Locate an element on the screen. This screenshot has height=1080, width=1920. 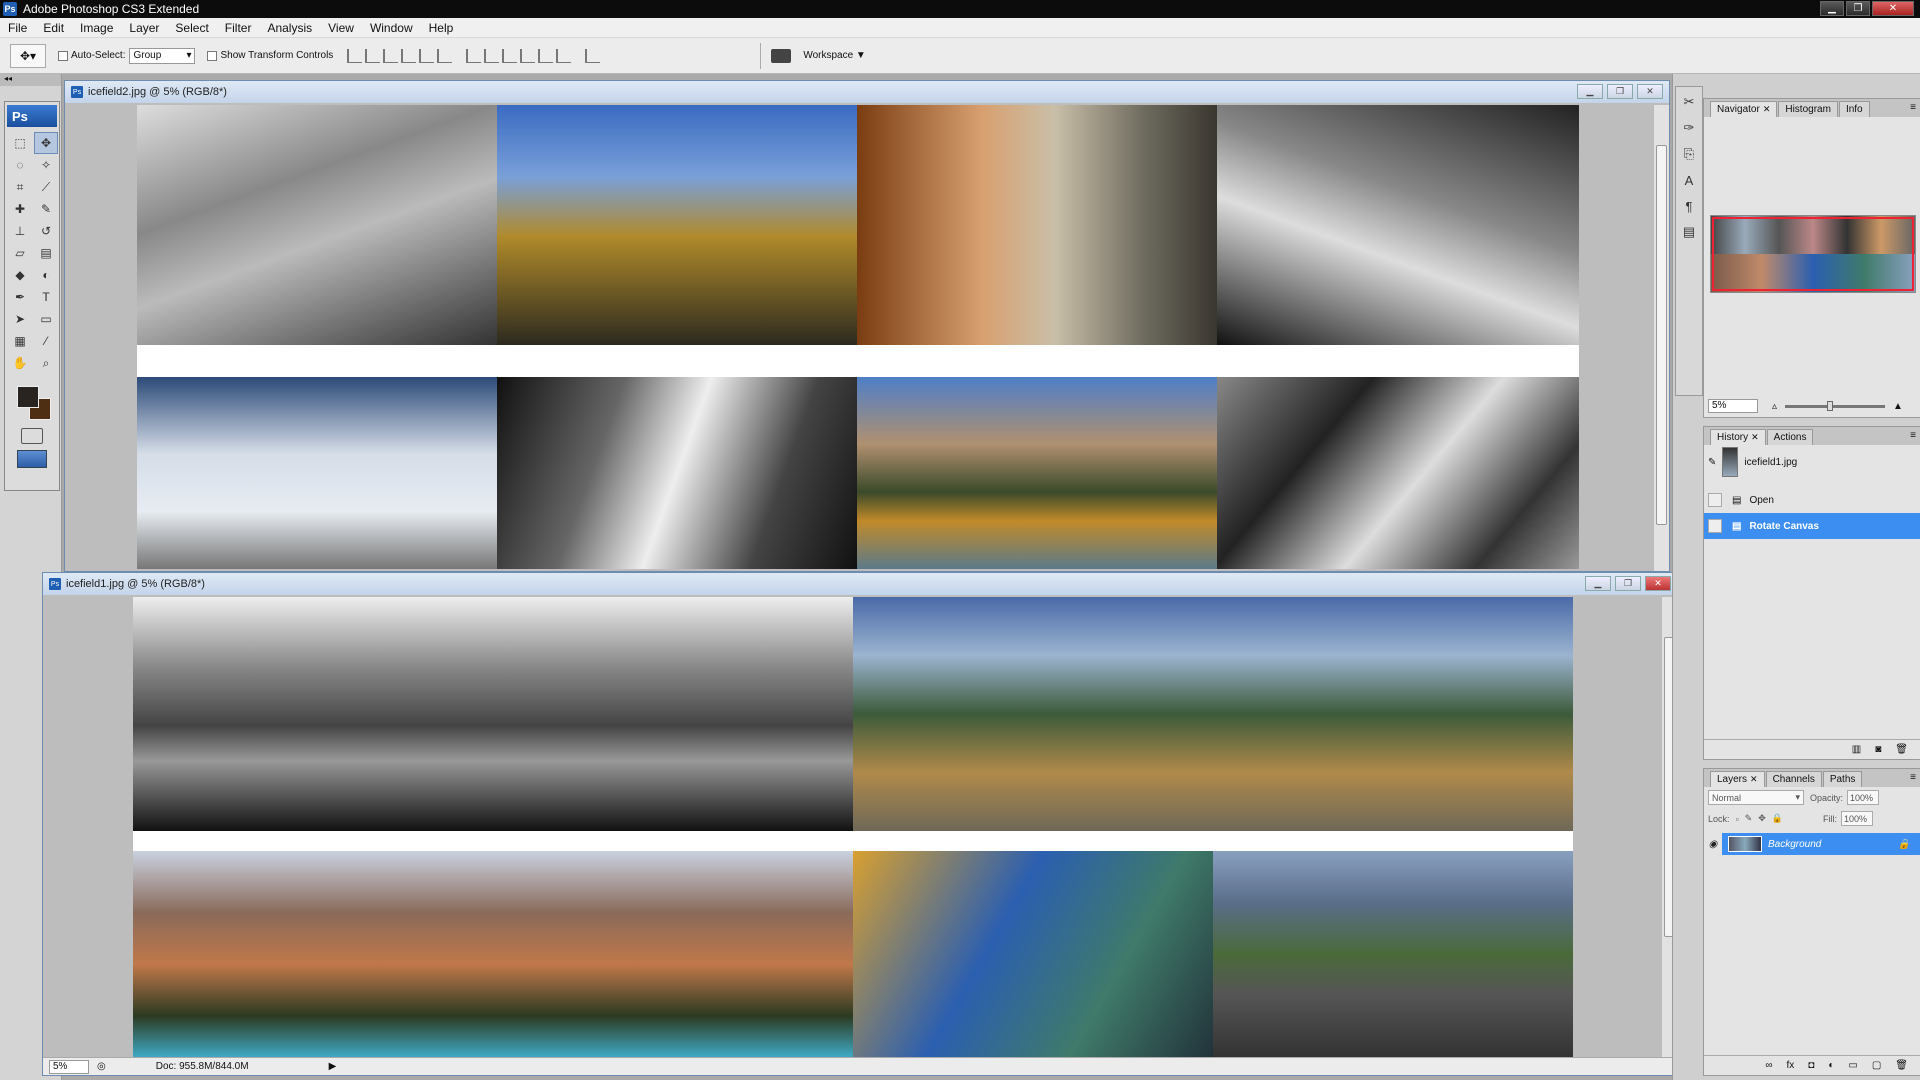
tab-paths: Paths is located at coordinates (1842, 779).